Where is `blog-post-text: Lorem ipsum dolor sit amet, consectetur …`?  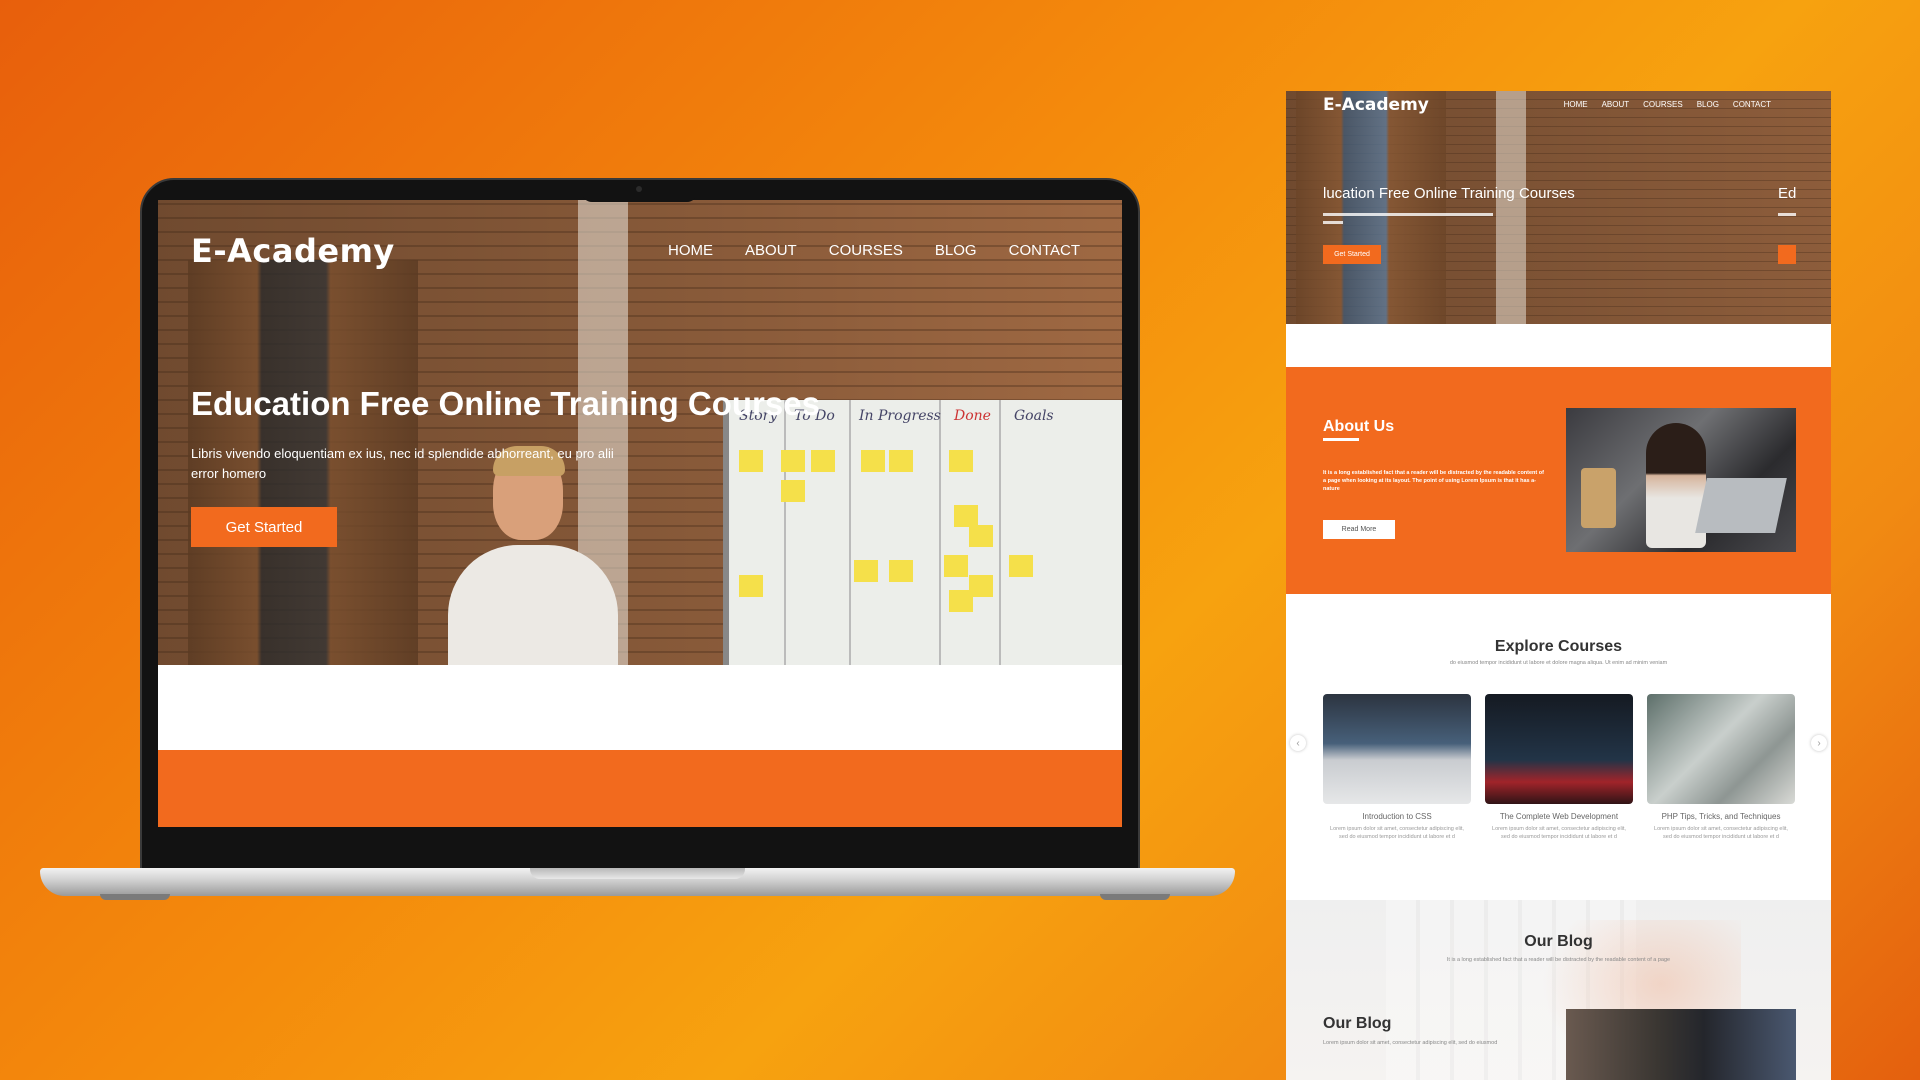 blog-post-text: Lorem ipsum dolor sit amet, consectetur … is located at coordinates (1410, 1043).